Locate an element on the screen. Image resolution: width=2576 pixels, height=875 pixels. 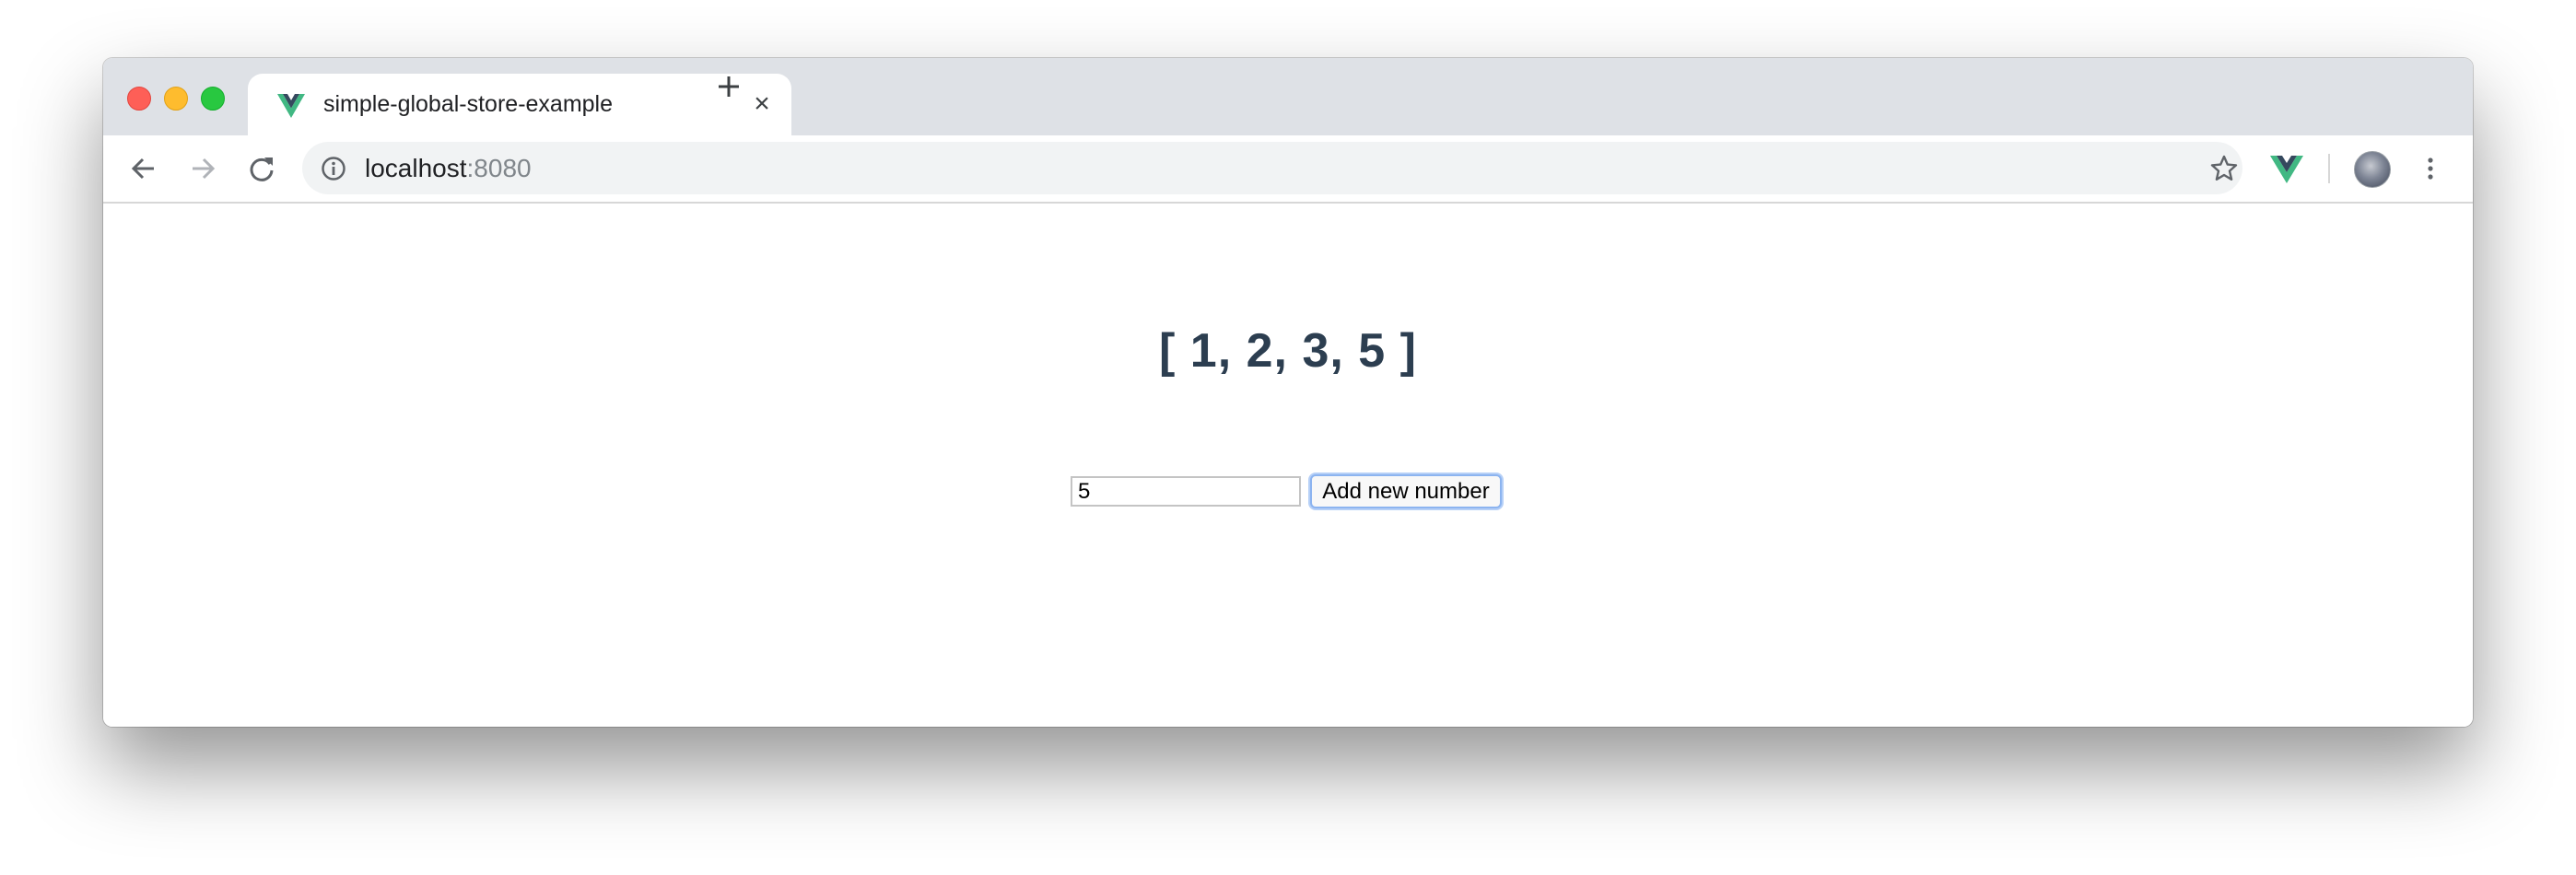
url-port: :8080 is located at coordinates (499, 168).